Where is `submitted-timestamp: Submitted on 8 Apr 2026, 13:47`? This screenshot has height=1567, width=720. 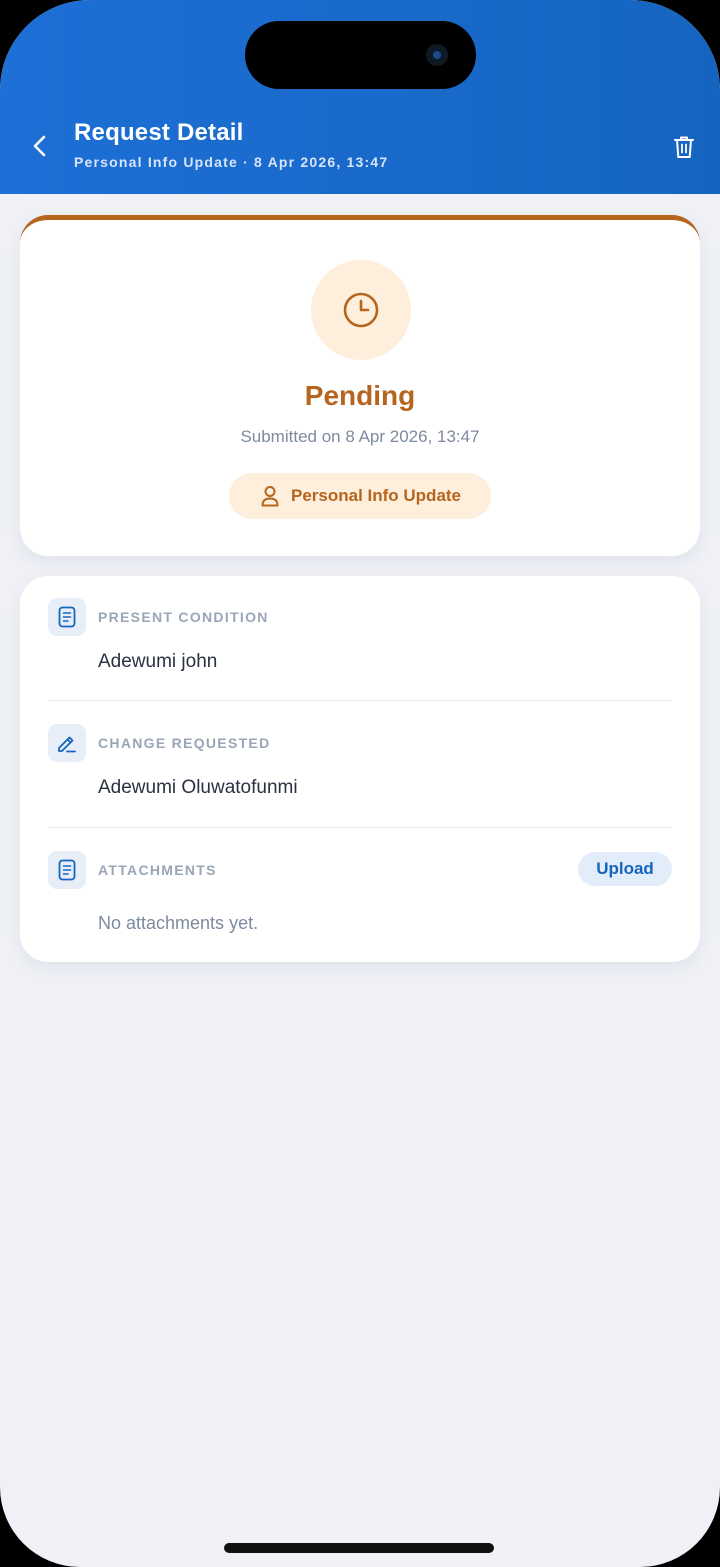 submitted-timestamp: Submitted on 8 Apr 2026, 13:47 is located at coordinates (360, 436).